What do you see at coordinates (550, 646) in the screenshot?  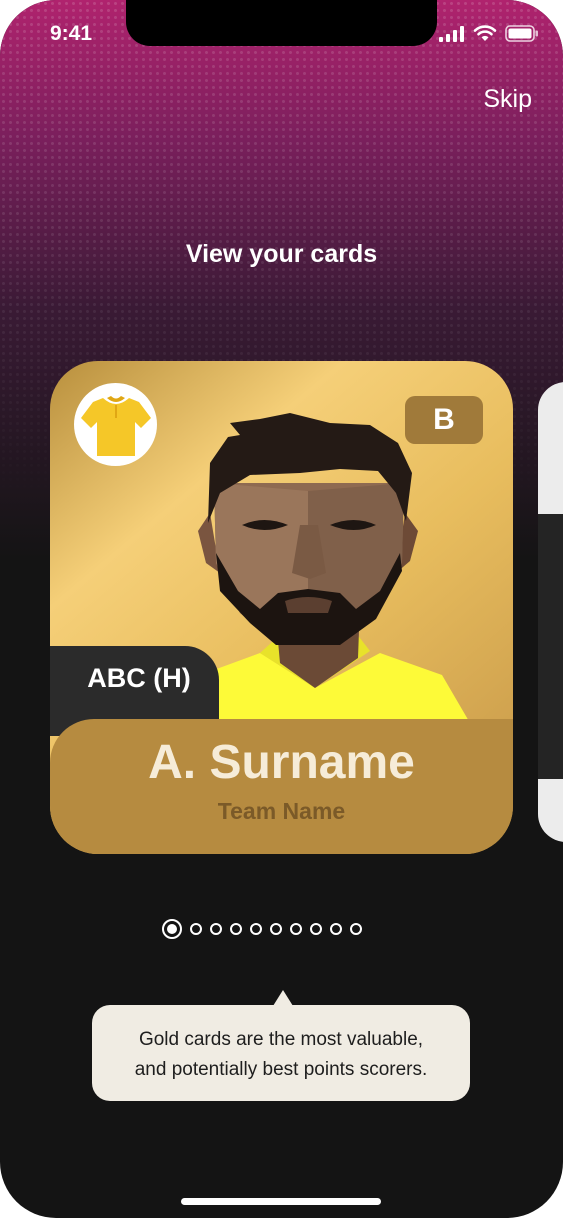 I see `next-card-band` at bounding box center [550, 646].